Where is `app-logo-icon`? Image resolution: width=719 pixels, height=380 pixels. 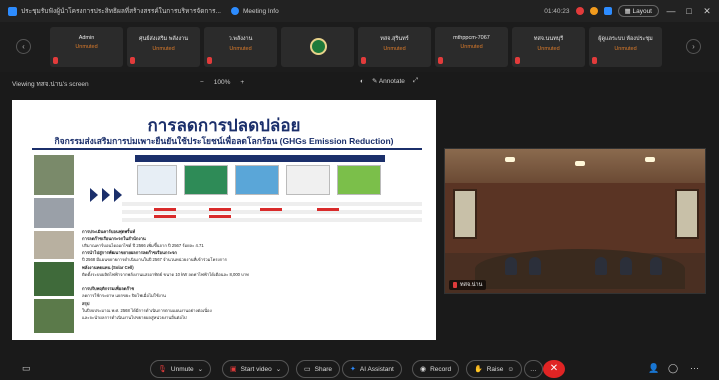
app-logo-icon is located at coordinates (12, 11).